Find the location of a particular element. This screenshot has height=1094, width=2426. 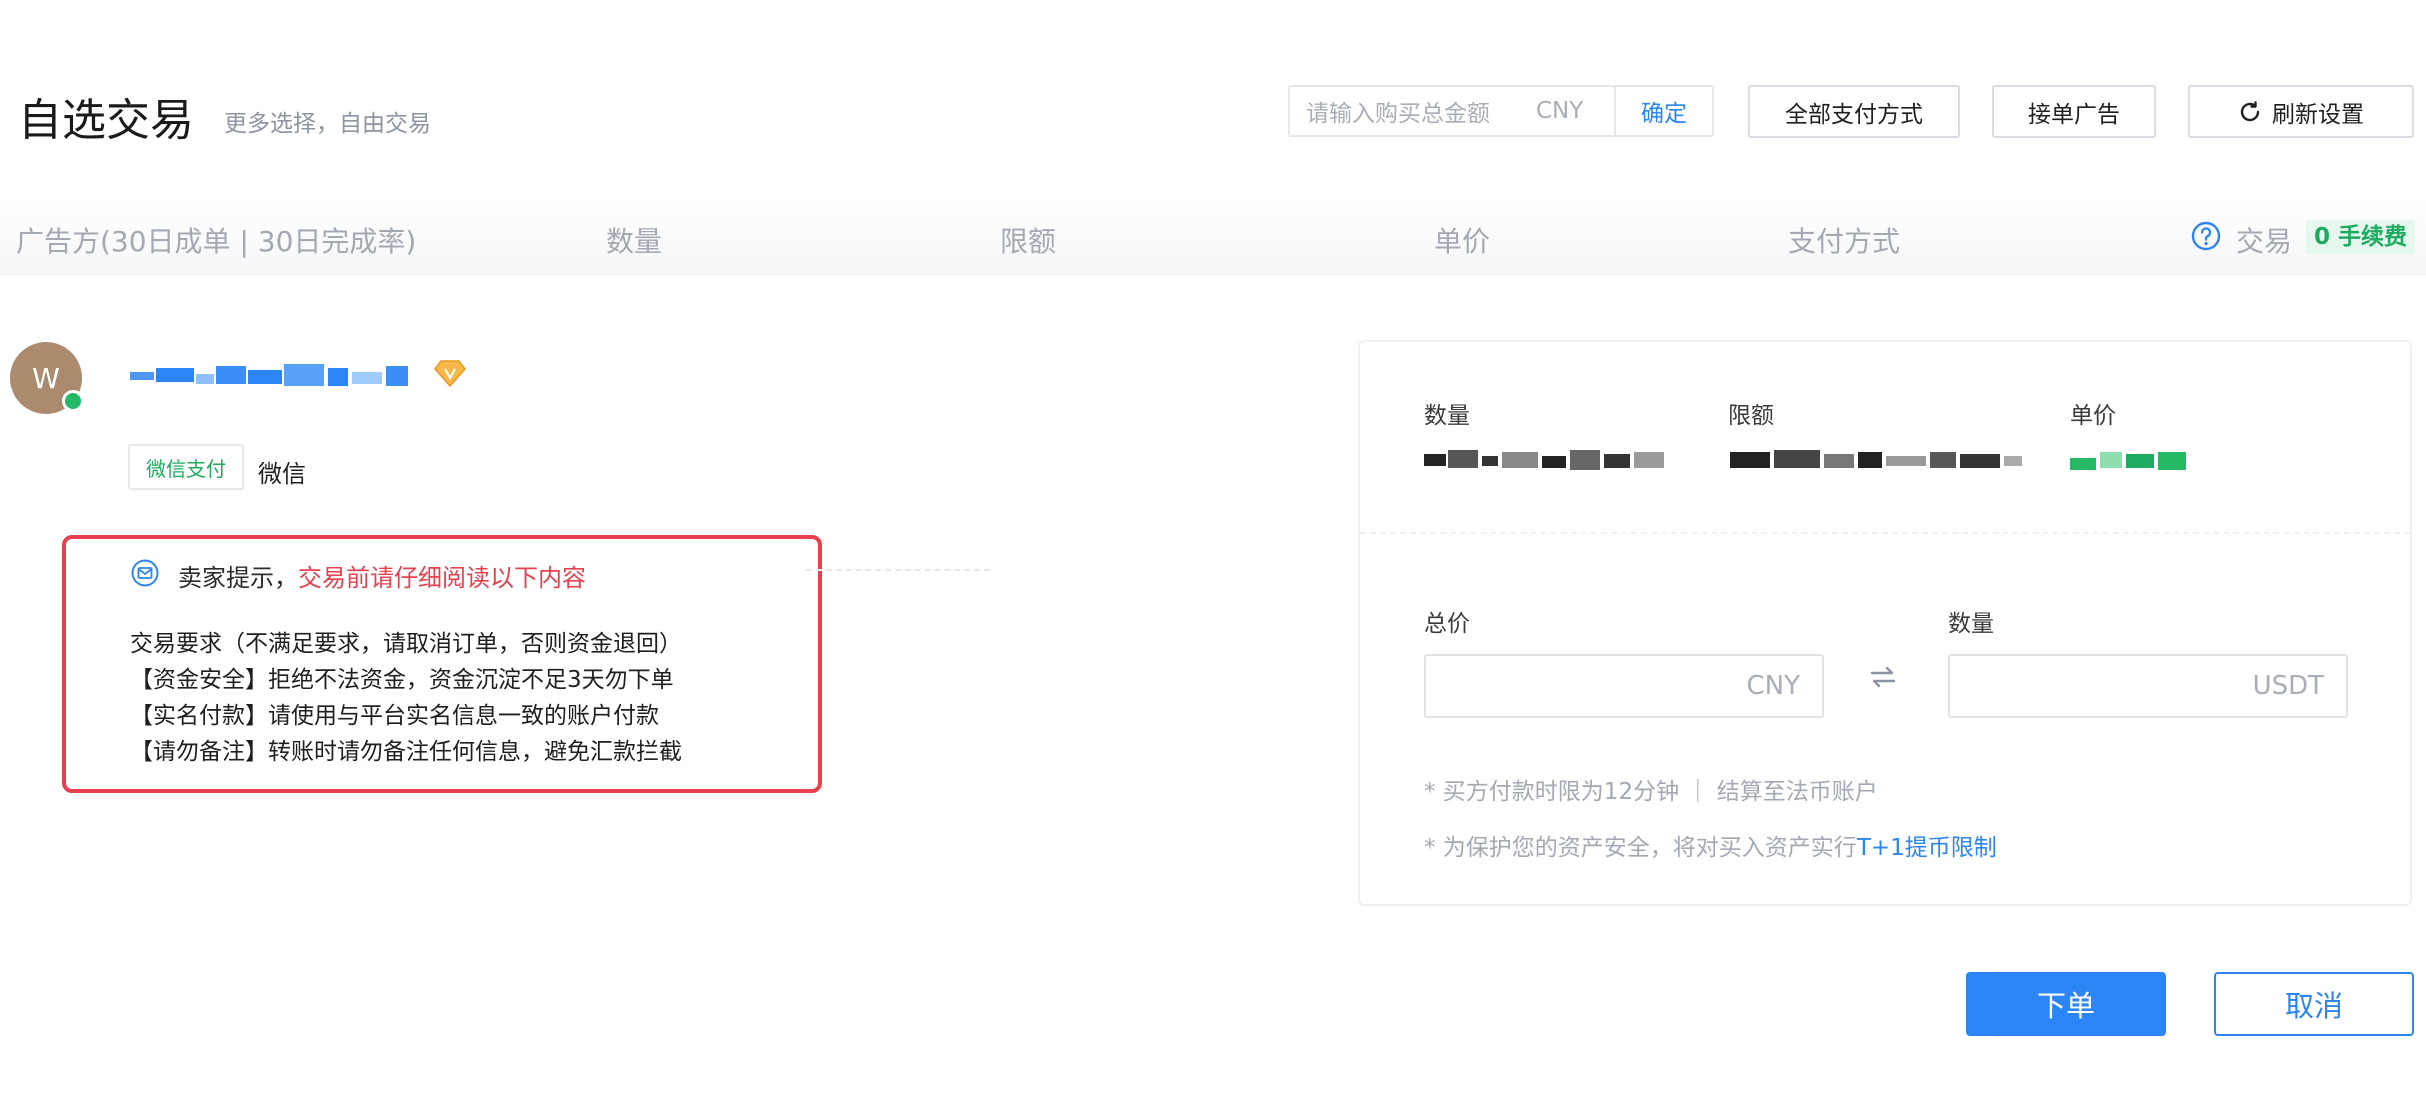

amount-search-unit: CNY is located at coordinates (1560, 111).